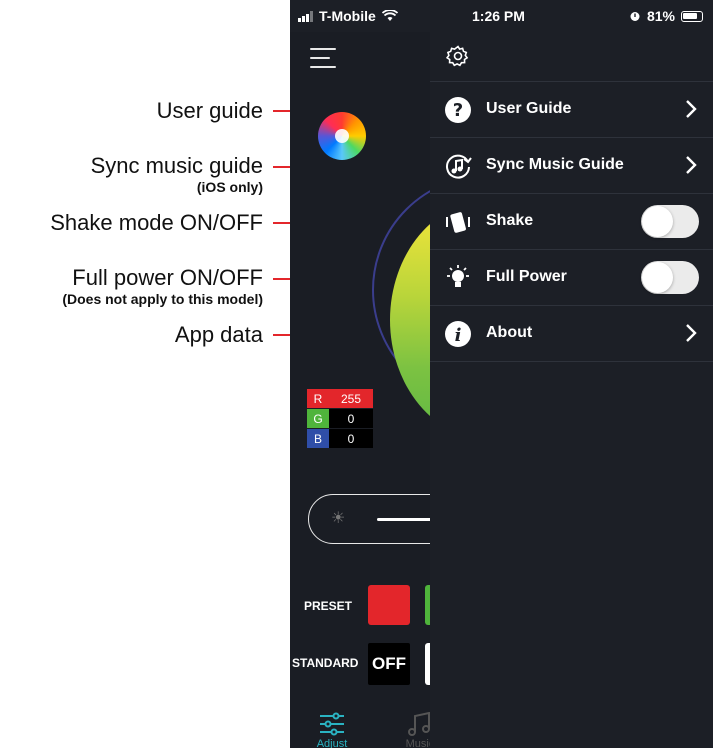 Image resolution: width=713 pixels, height=748 pixels. What do you see at coordinates (509, 332) in the screenshot?
I see `menu-item-label: About` at bounding box center [509, 332].